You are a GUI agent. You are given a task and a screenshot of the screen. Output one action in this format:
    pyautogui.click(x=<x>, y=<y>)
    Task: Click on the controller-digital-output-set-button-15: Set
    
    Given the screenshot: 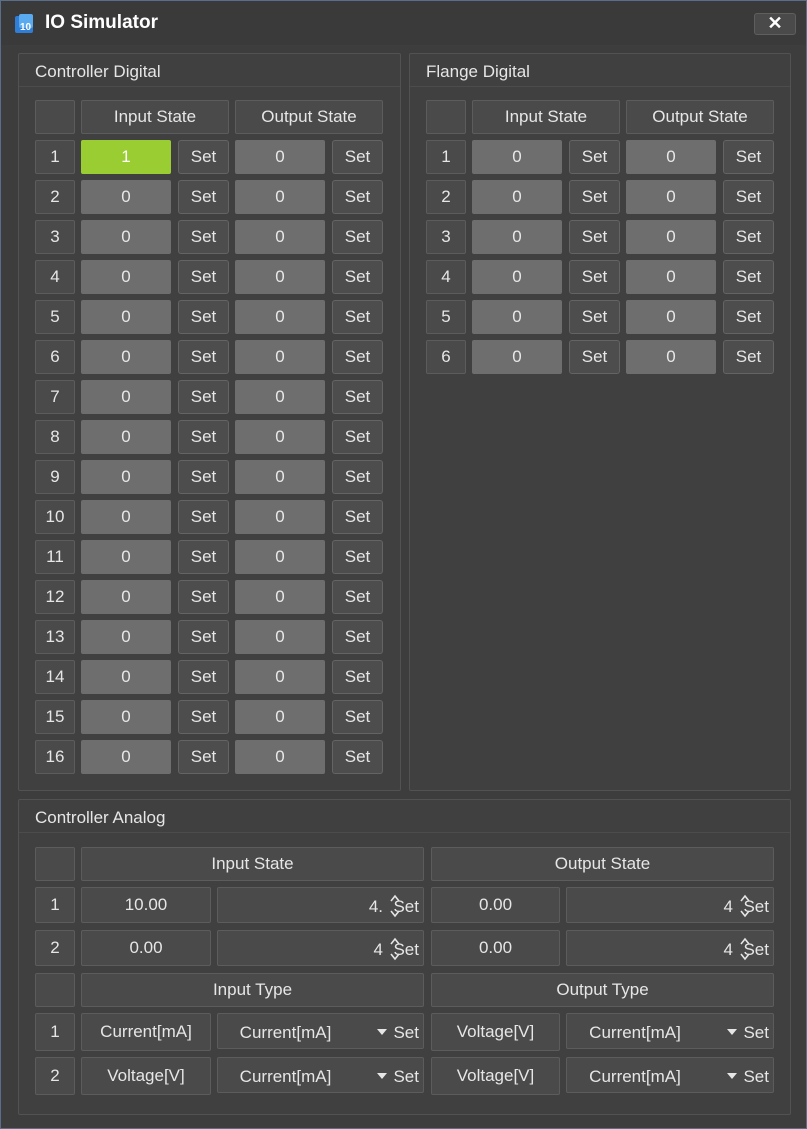 What is the action you would take?
    pyautogui.click(x=357, y=717)
    